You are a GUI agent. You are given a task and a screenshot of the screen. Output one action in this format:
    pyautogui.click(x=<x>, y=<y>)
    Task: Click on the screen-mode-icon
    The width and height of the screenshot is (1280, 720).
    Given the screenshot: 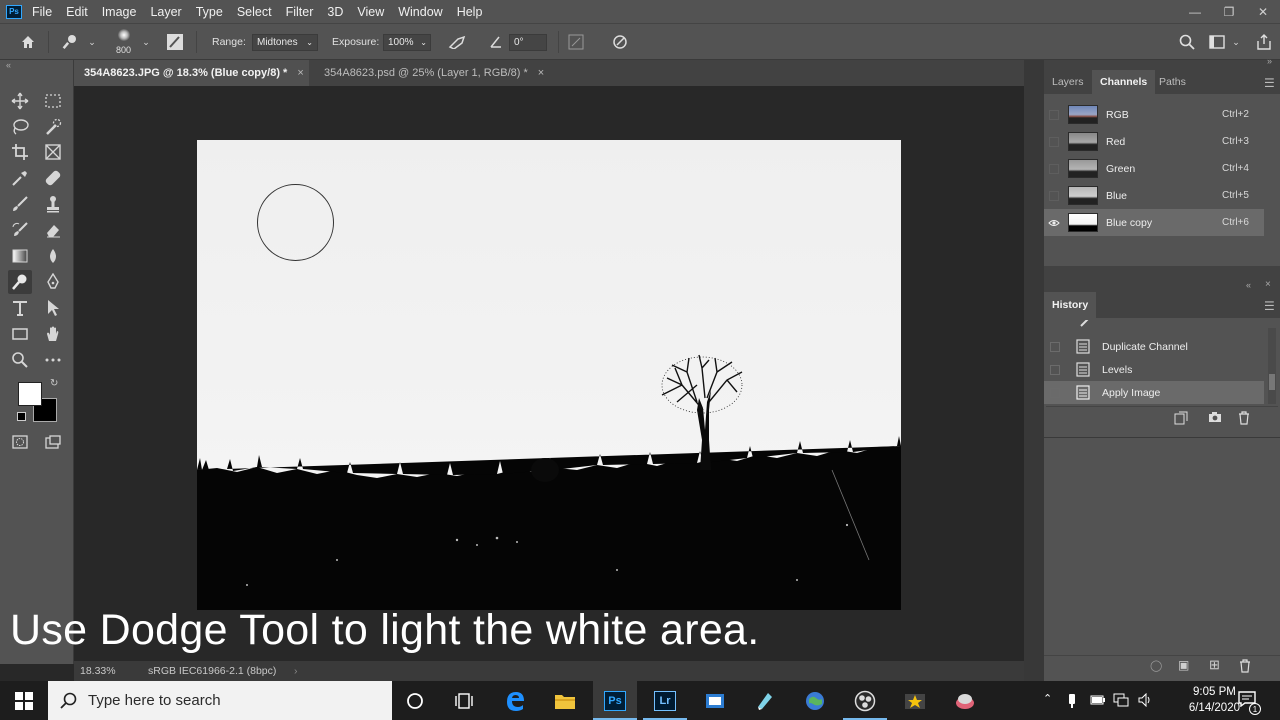 What is the action you would take?
    pyautogui.click(x=53, y=442)
    